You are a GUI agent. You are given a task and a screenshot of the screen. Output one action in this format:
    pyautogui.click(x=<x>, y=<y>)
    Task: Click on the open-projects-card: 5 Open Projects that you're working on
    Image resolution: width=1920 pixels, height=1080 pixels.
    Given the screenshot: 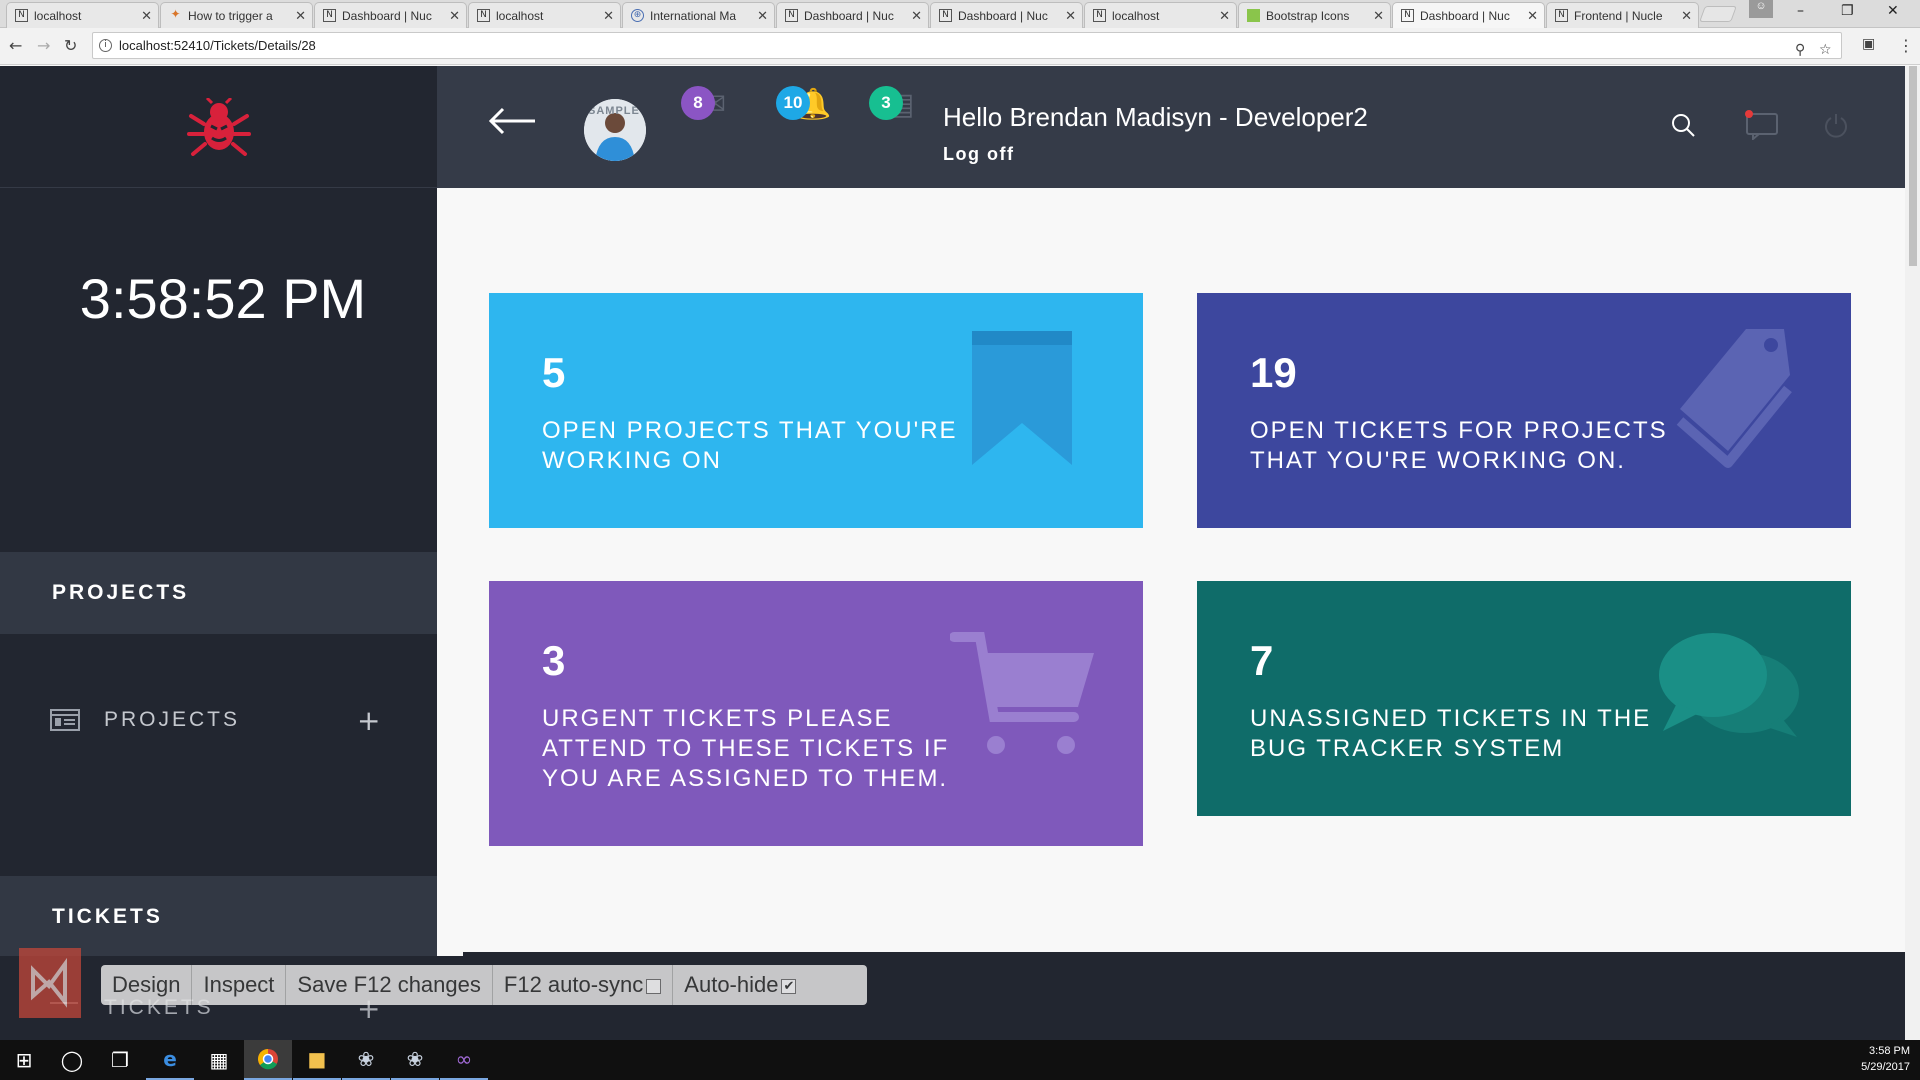 What is the action you would take?
    pyautogui.click(x=816, y=410)
    